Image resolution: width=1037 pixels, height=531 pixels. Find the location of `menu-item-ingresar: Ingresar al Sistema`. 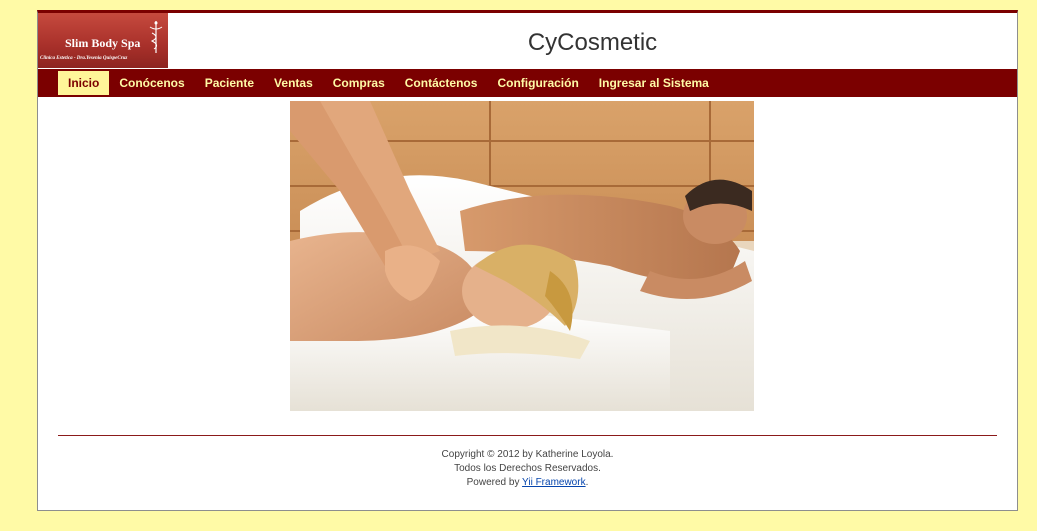

menu-item-ingresar: Ingresar al Sistema is located at coordinates (654, 83).